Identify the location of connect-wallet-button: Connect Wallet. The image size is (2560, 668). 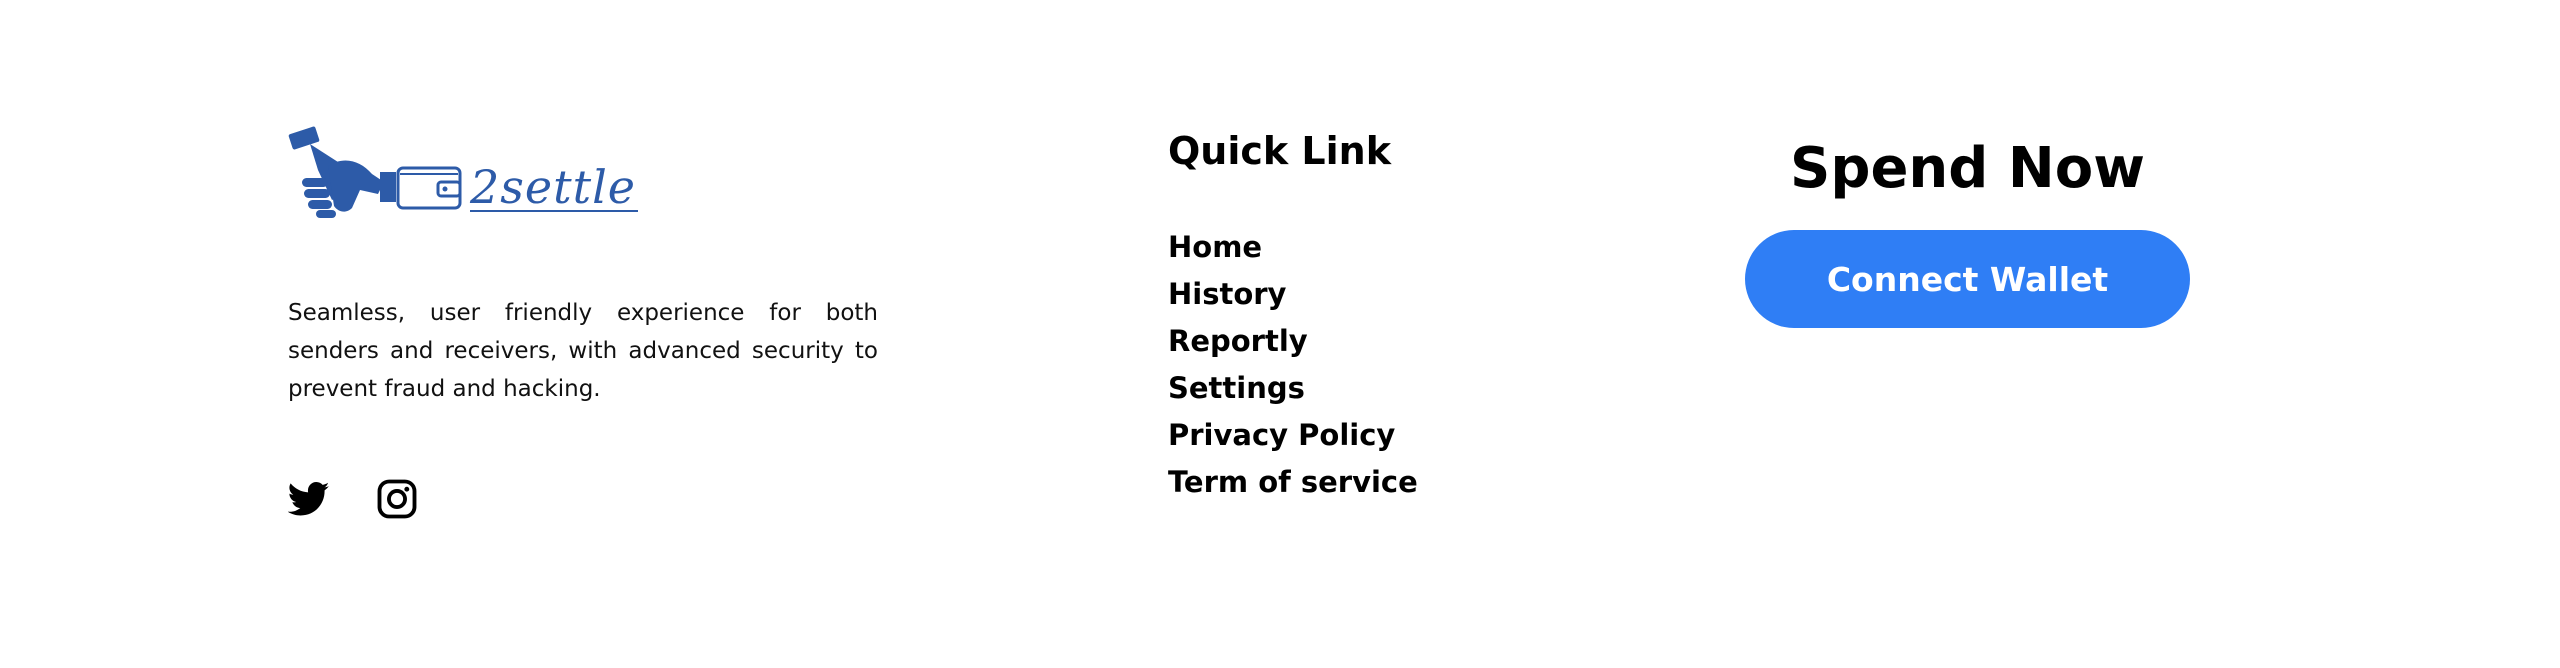
(1967, 279).